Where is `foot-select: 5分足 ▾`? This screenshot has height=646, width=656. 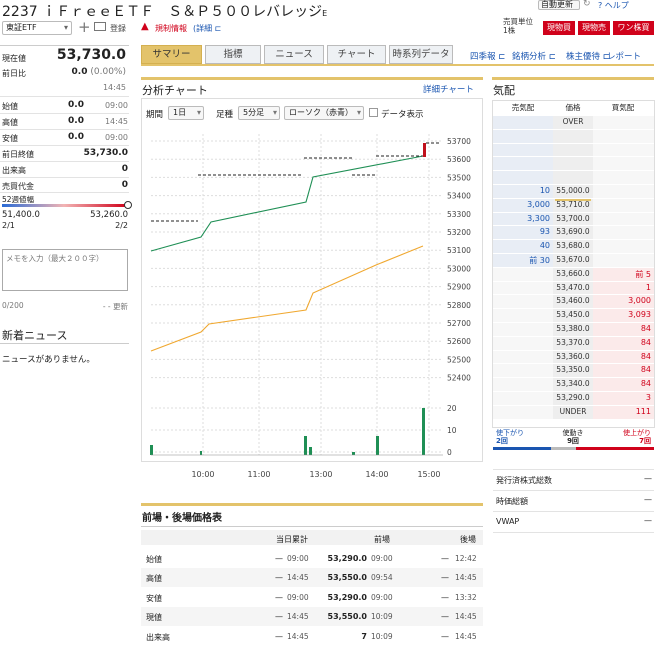 foot-select: 5分足 ▾ is located at coordinates (259, 113).